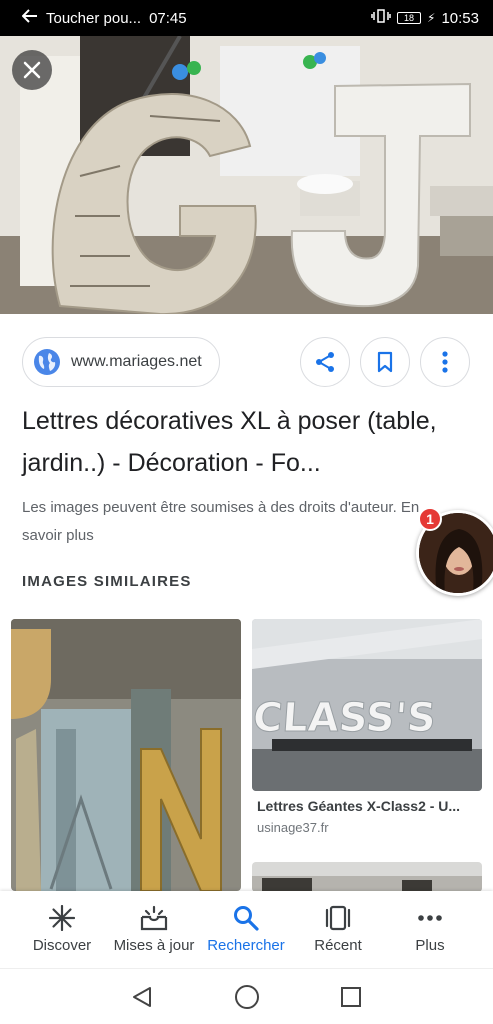 This screenshot has width=493, height=1024. I want to click on updates-icon, so click(154, 918).